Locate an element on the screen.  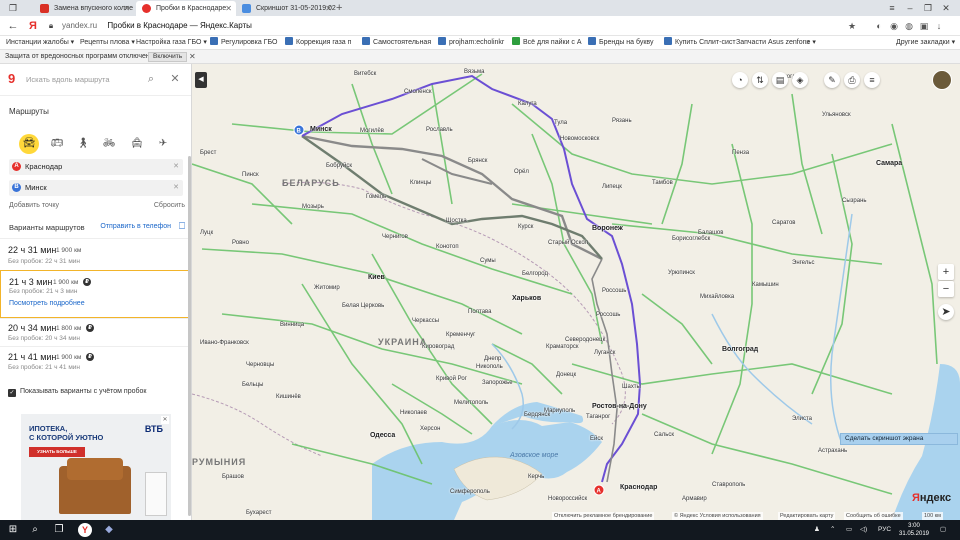
extension-icon: ◍ is located at coordinates (909, 26).